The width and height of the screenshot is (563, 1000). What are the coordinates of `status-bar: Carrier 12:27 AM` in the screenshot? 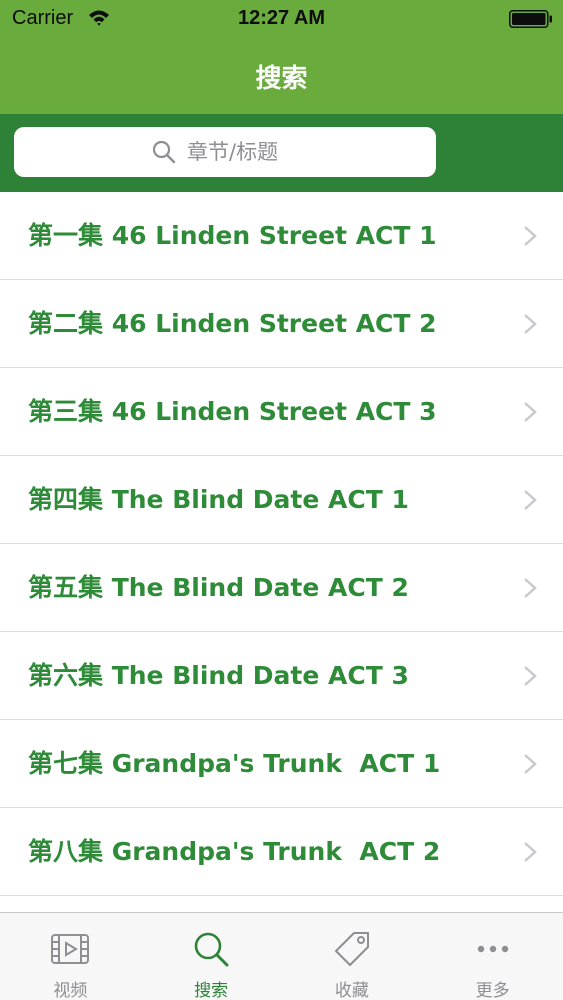 It's located at (281, 20).